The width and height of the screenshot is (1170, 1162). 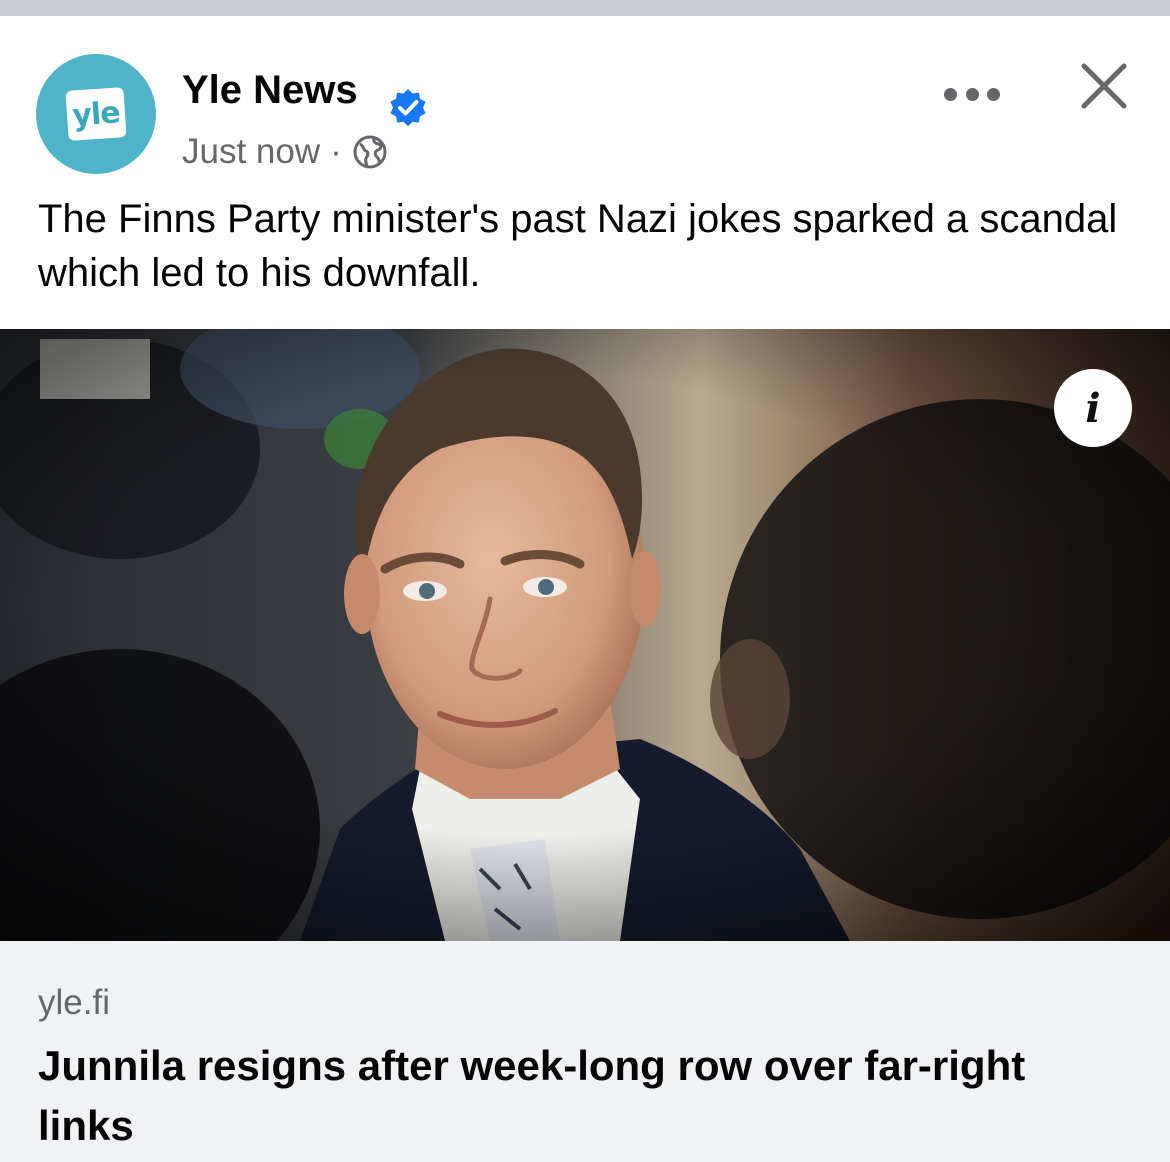 I want to click on page-avatar: yle, so click(x=96, y=114).